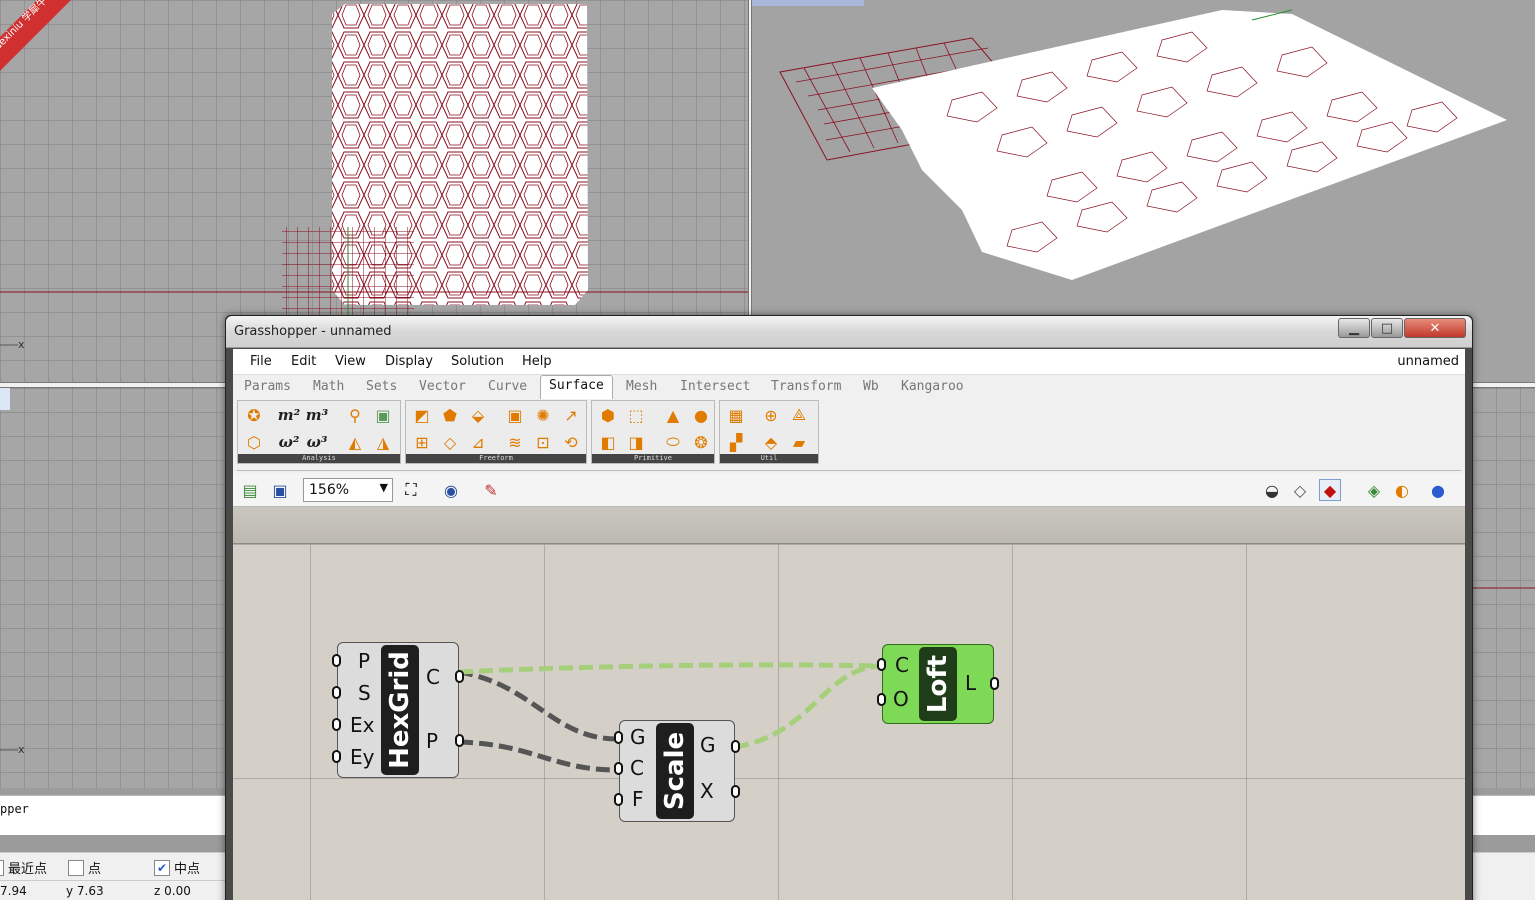 The width and height of the screenshot is (1535, 900). Describe the element at coordinates (383, 415) in the screenshot. I see `point-in-brep-icon: ▣` at that location.